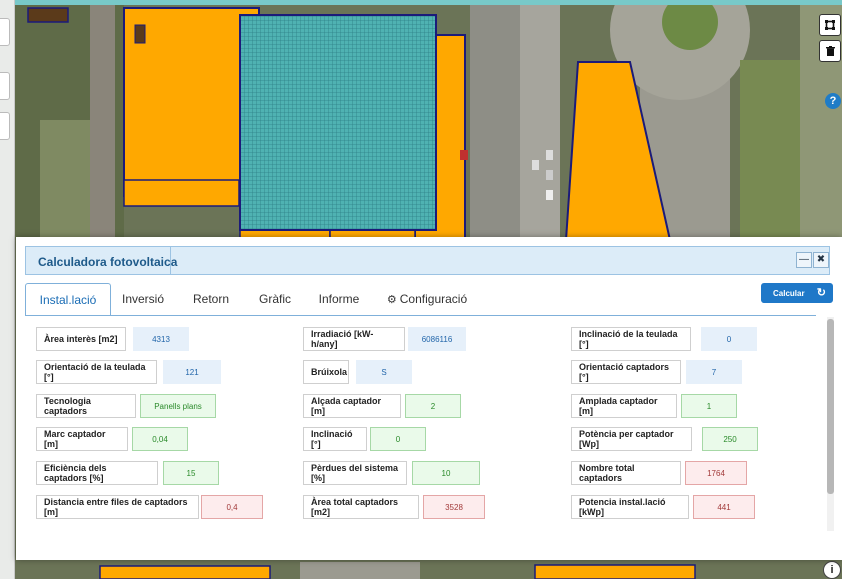 The image size is (842, 579). Describe the element at coordinates (821, 260) in the screenshot. I see `close-button: ✖` at that location.